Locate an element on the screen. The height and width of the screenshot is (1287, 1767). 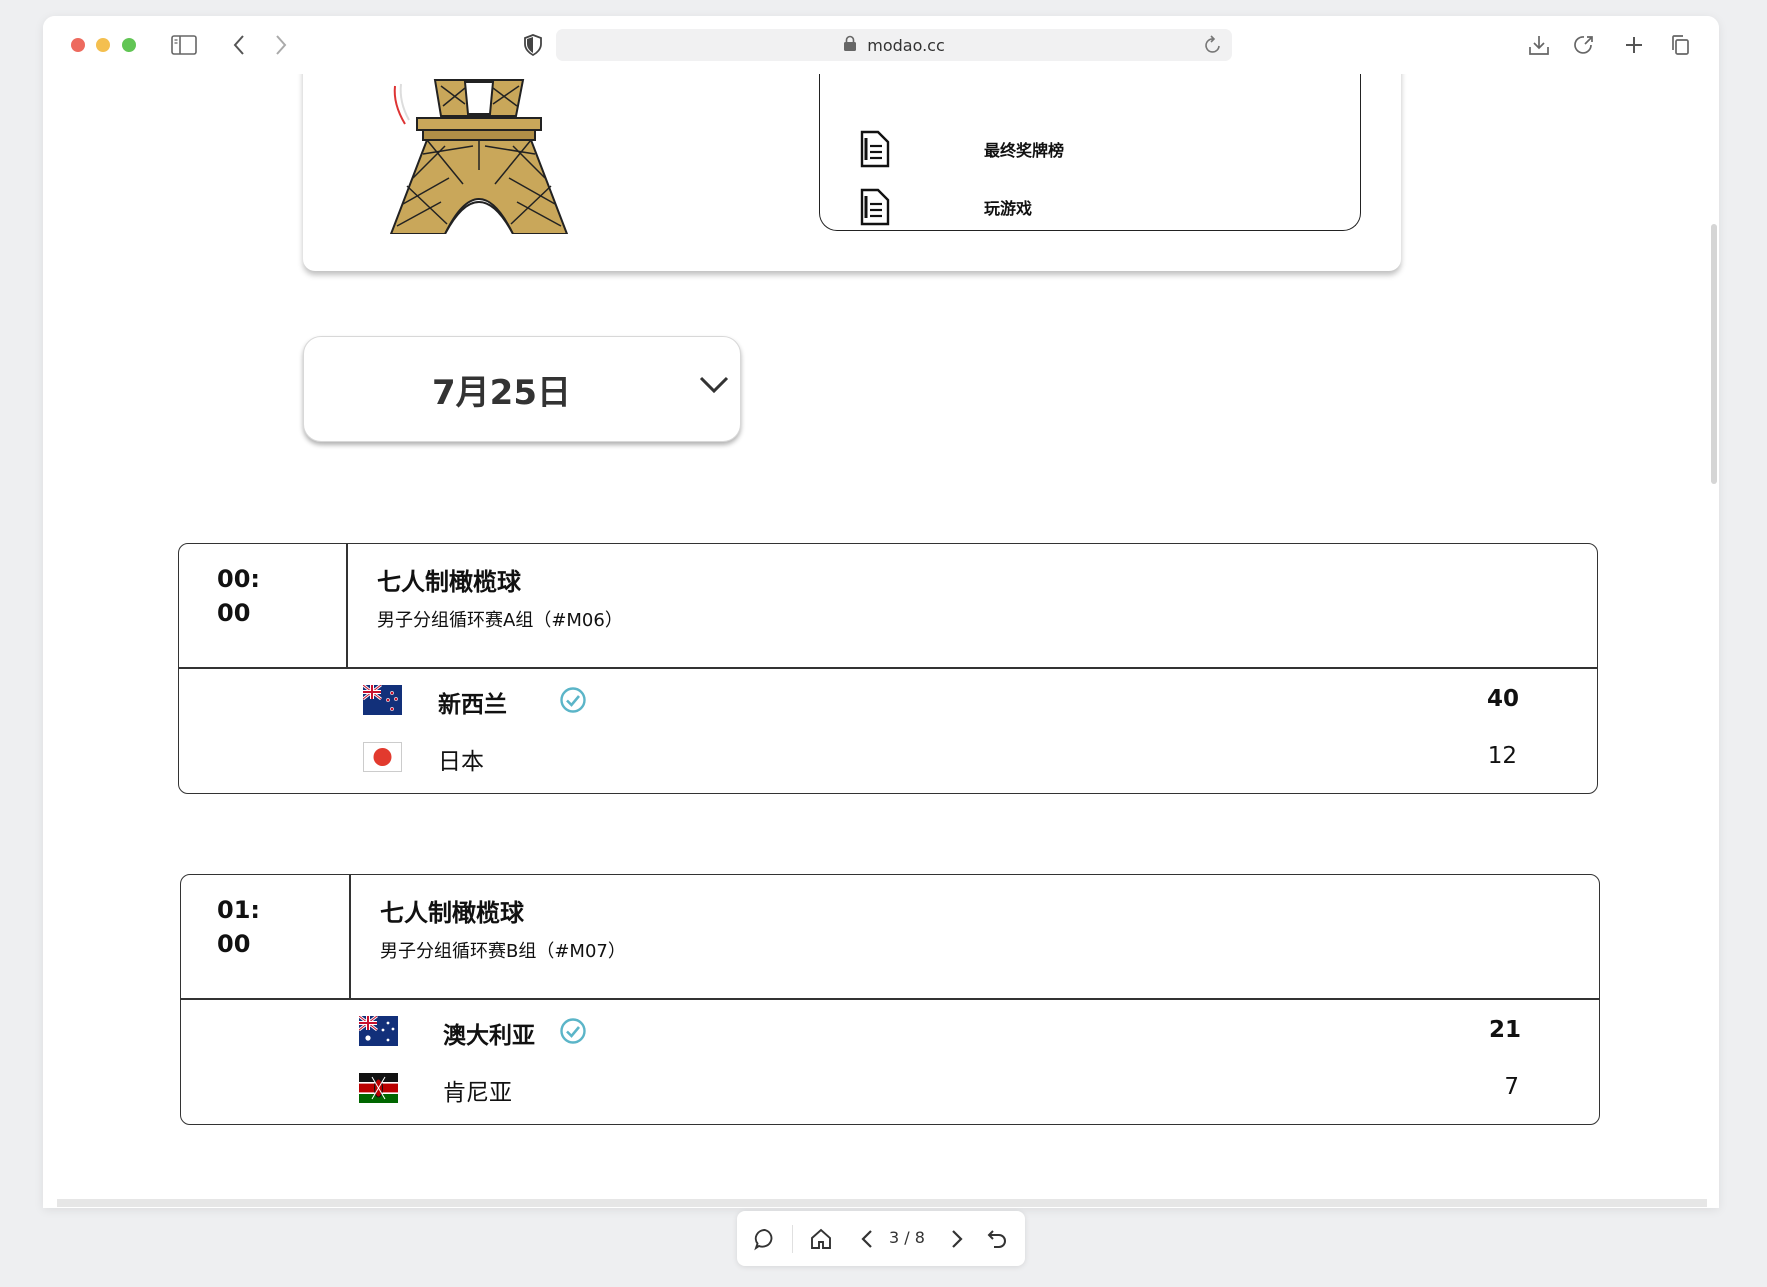
zoom-window-button is located at coordinates (129, 45).